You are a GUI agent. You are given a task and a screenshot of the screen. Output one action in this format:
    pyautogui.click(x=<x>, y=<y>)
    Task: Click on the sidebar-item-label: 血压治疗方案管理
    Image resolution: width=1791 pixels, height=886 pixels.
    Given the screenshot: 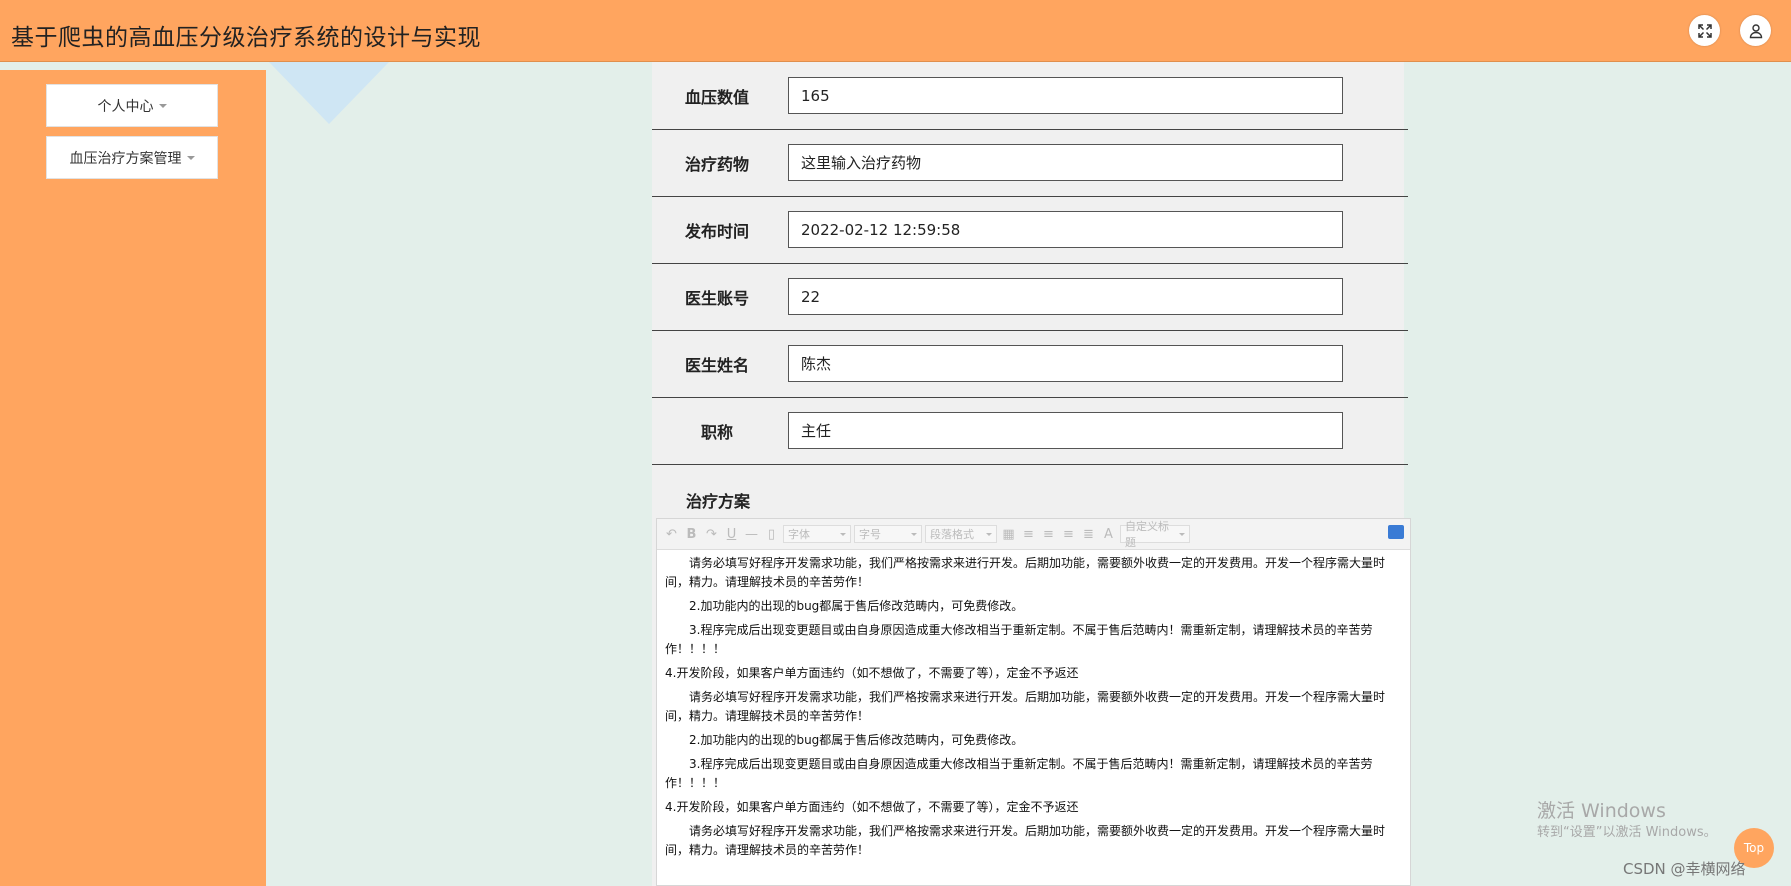 What is the action you would take?
    pyautogui.click(x=125, y=158)
    